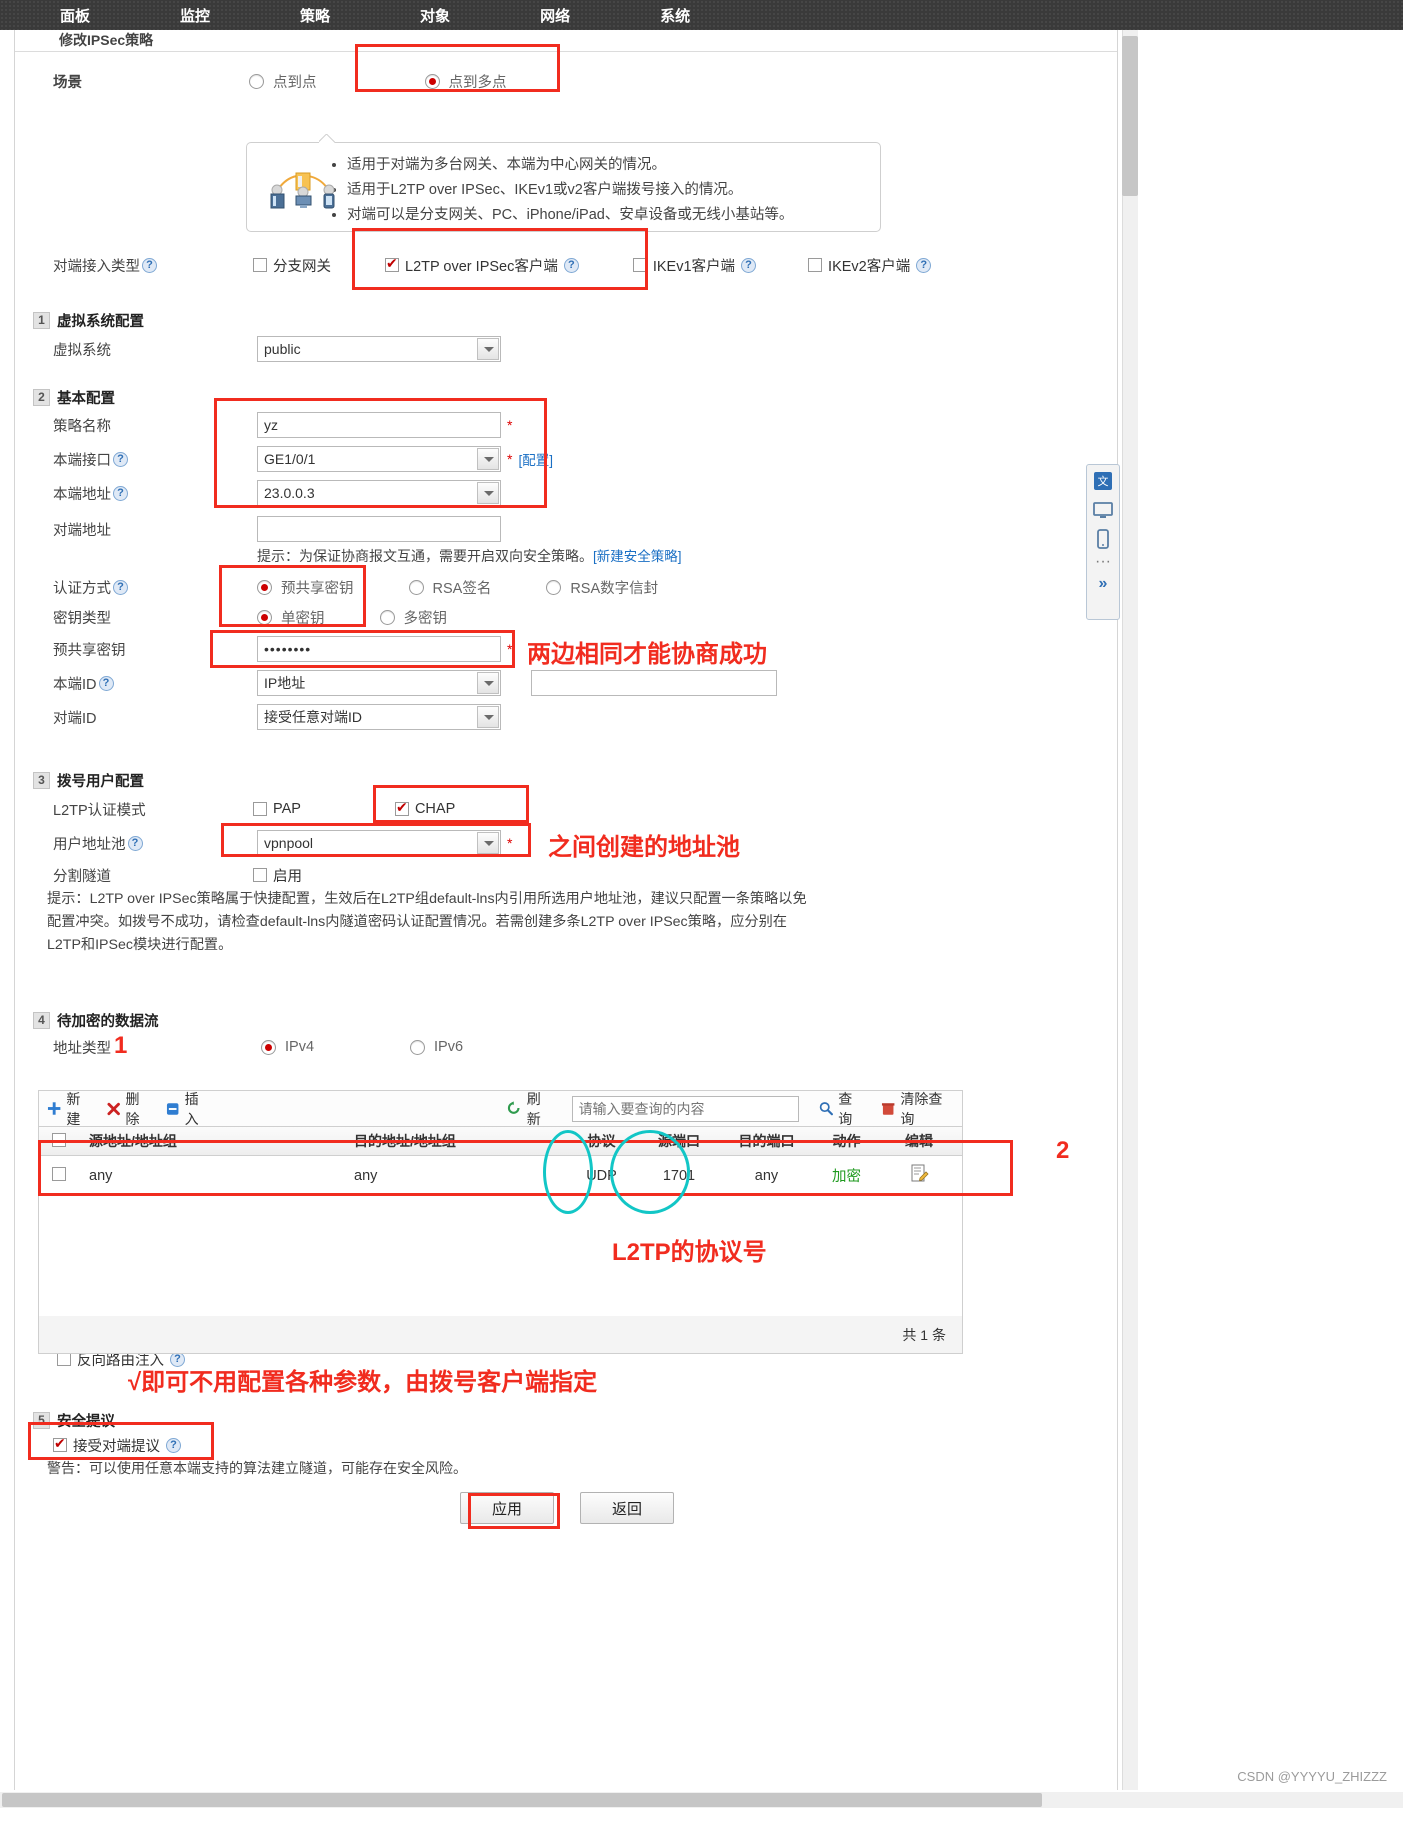  Describe the element at coordinates (694, 265) in the screenshot. I see `peer-access-ikev1-client: IKEv1客户端 ?` at that location.